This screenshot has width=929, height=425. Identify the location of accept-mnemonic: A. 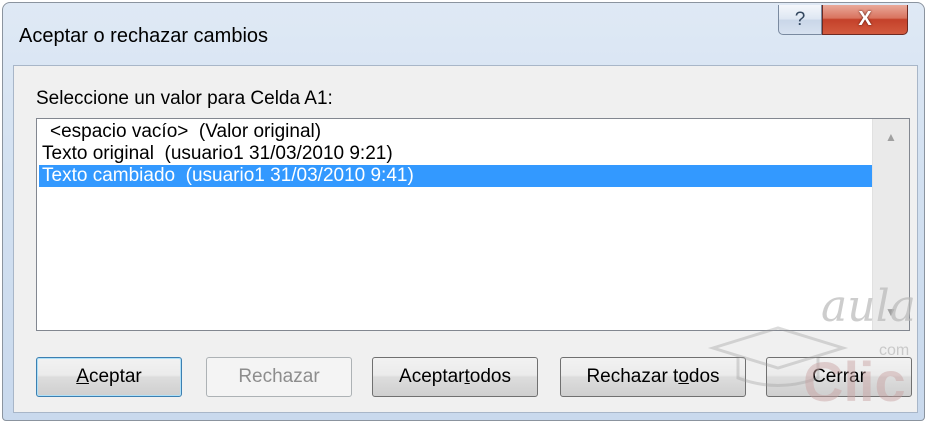
(82, 376).